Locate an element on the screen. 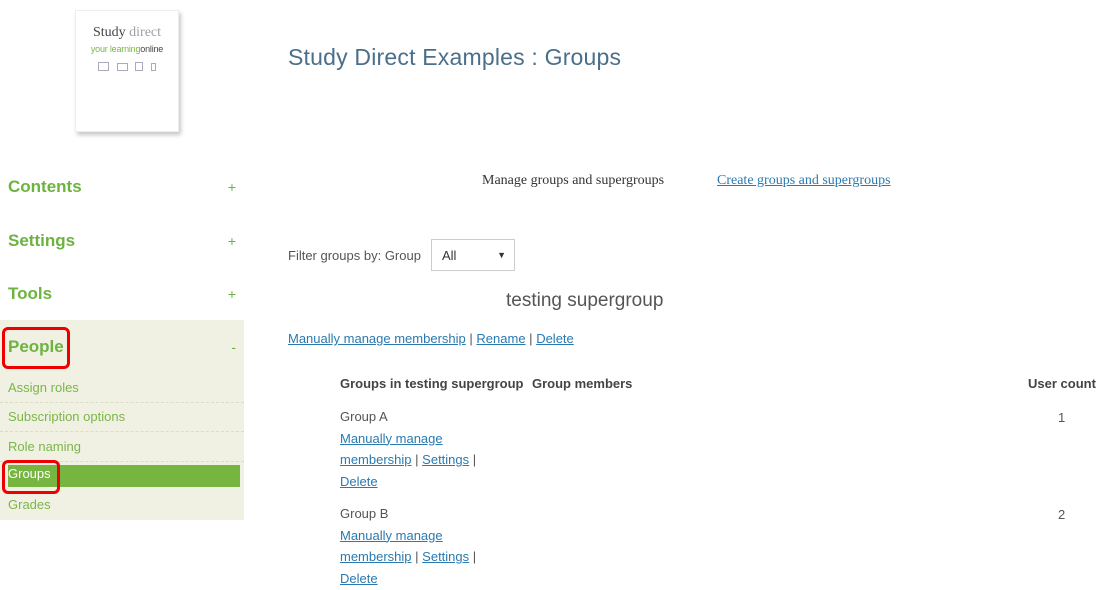 The width and height of the screenshot is (1118, 590). device-icons is located at coordinates (127, 66).